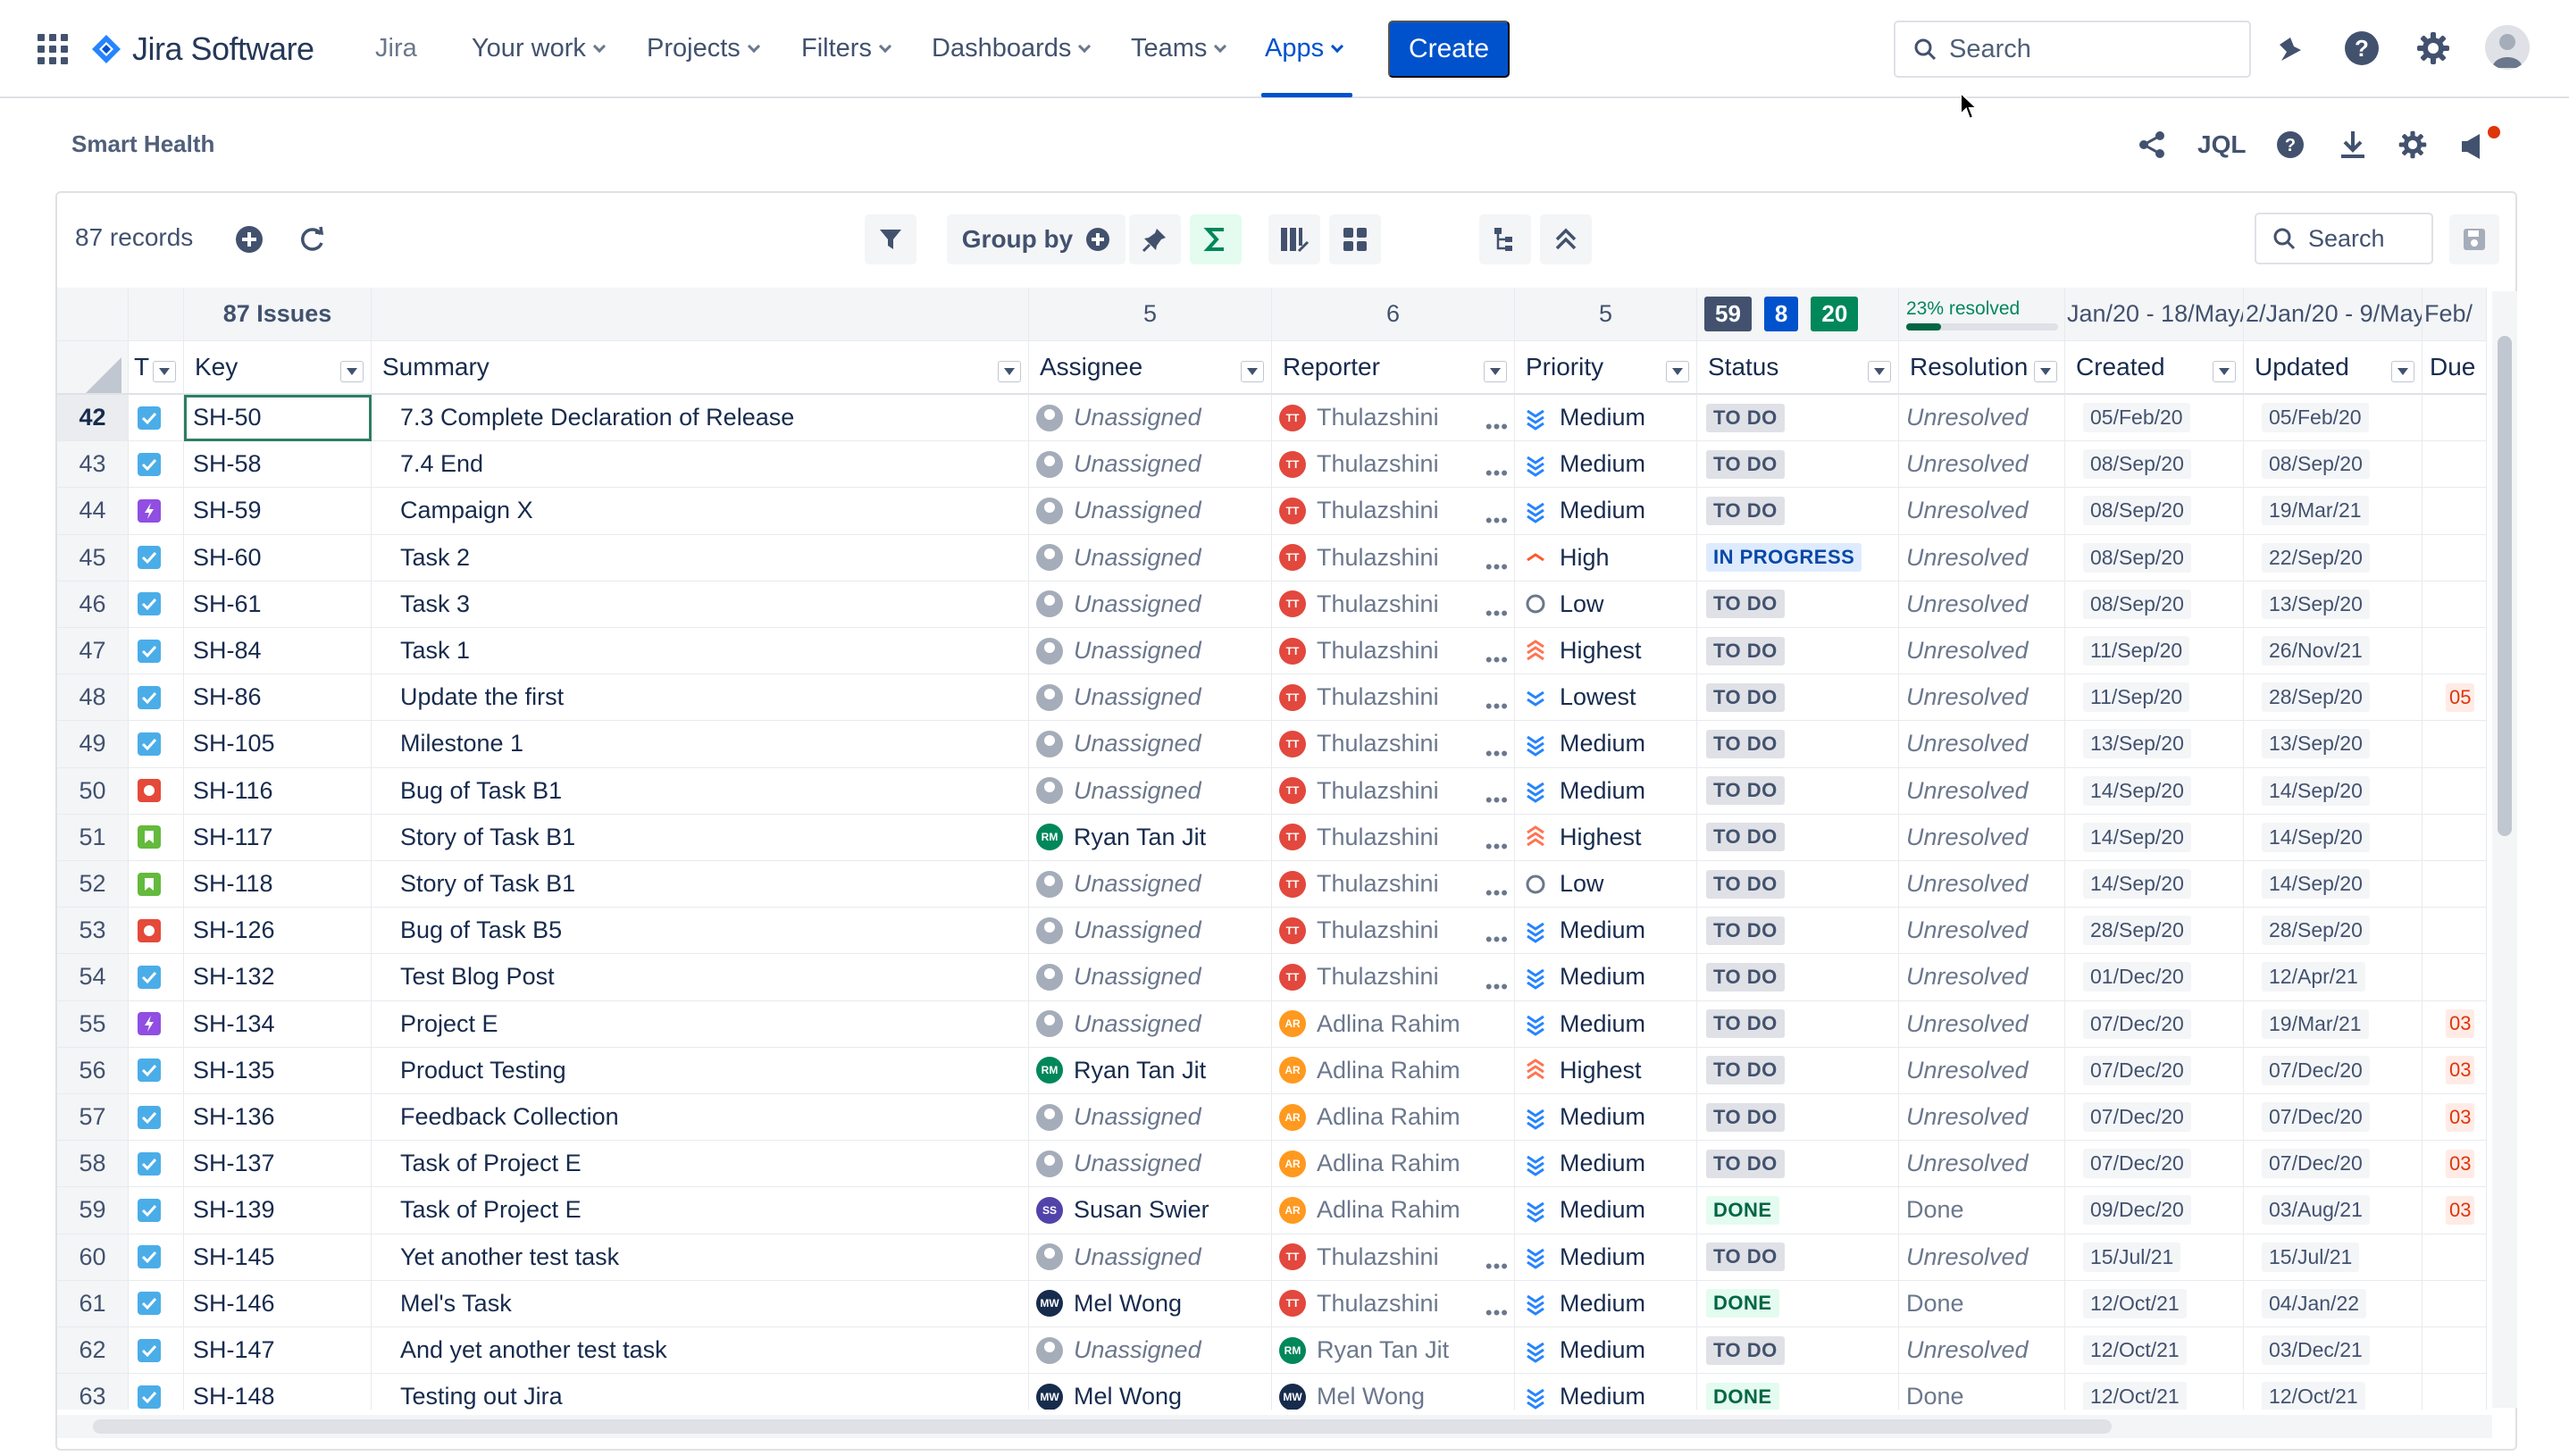 This screenshot has width=2569, height=1456. What do you see at coordinates (846, 48) in the screenshot?
I see `nav-filters: Filters` at bounding box center [846, 48].